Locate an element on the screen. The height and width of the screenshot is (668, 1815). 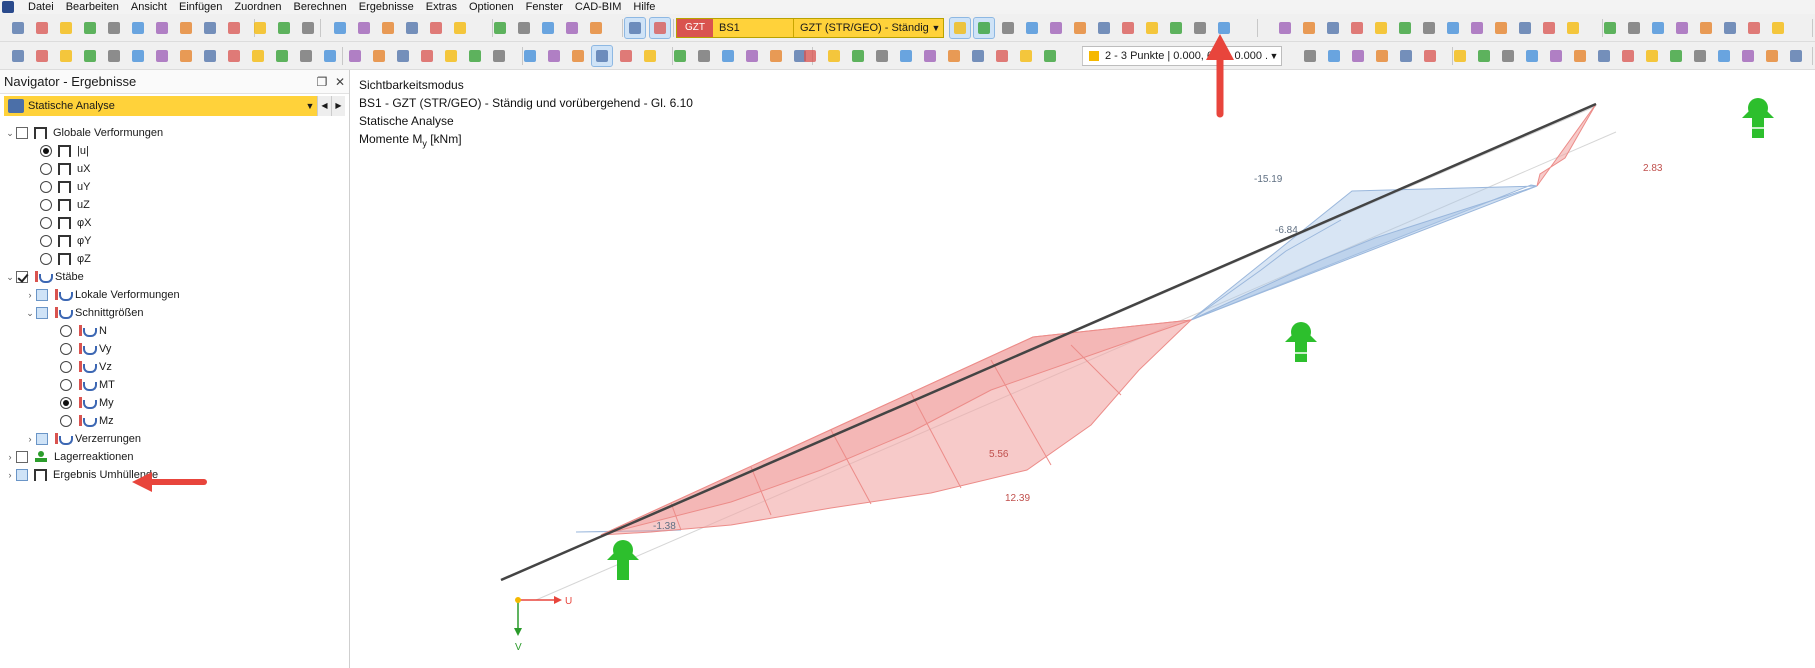
tree-item-my: My is located at coordinates (87, 403).